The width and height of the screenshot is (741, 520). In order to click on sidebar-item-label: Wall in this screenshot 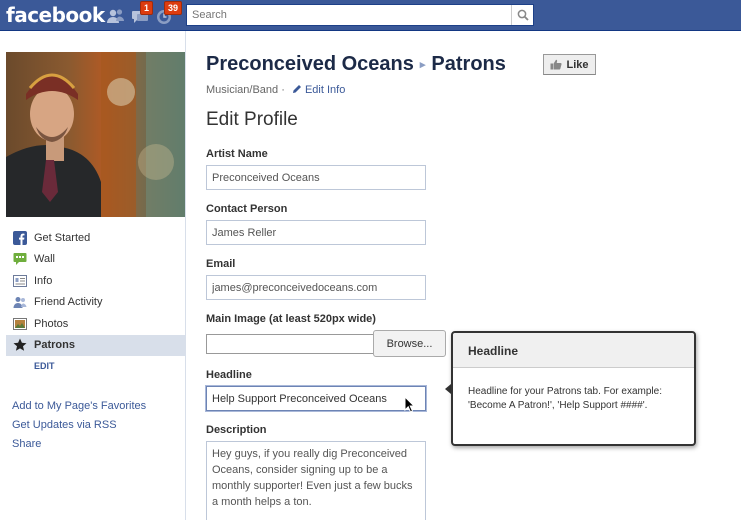, I will do `click(44, 259)`.